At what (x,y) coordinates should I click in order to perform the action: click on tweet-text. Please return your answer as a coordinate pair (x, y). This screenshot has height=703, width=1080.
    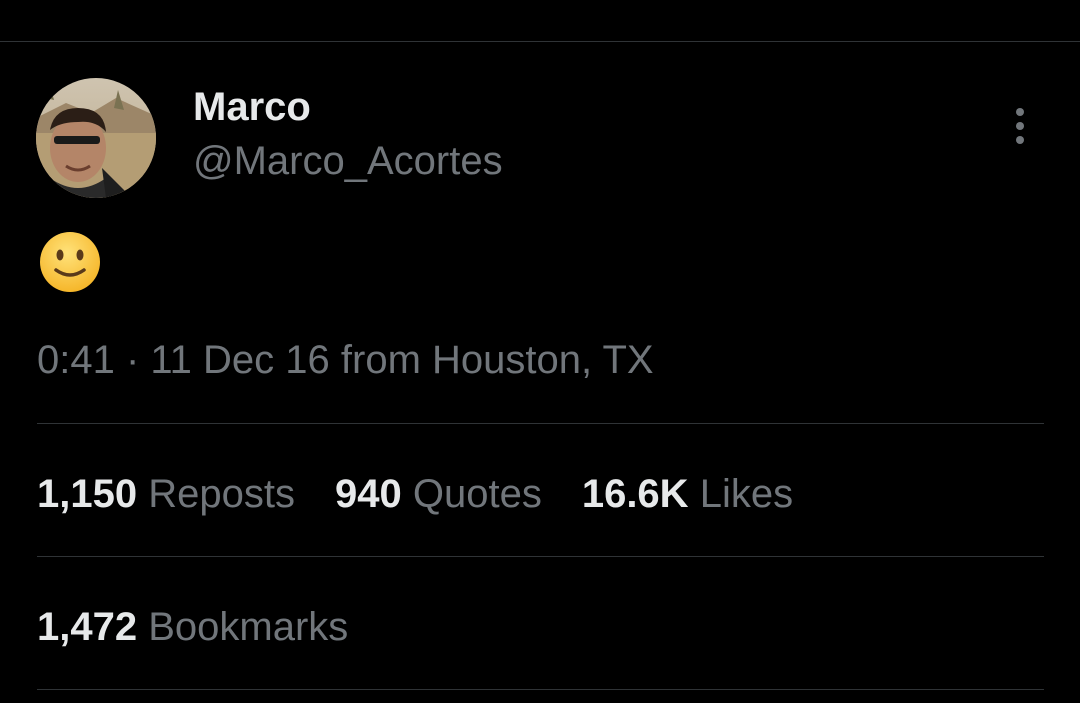
    Looking at the image, I should click on (70, 262).